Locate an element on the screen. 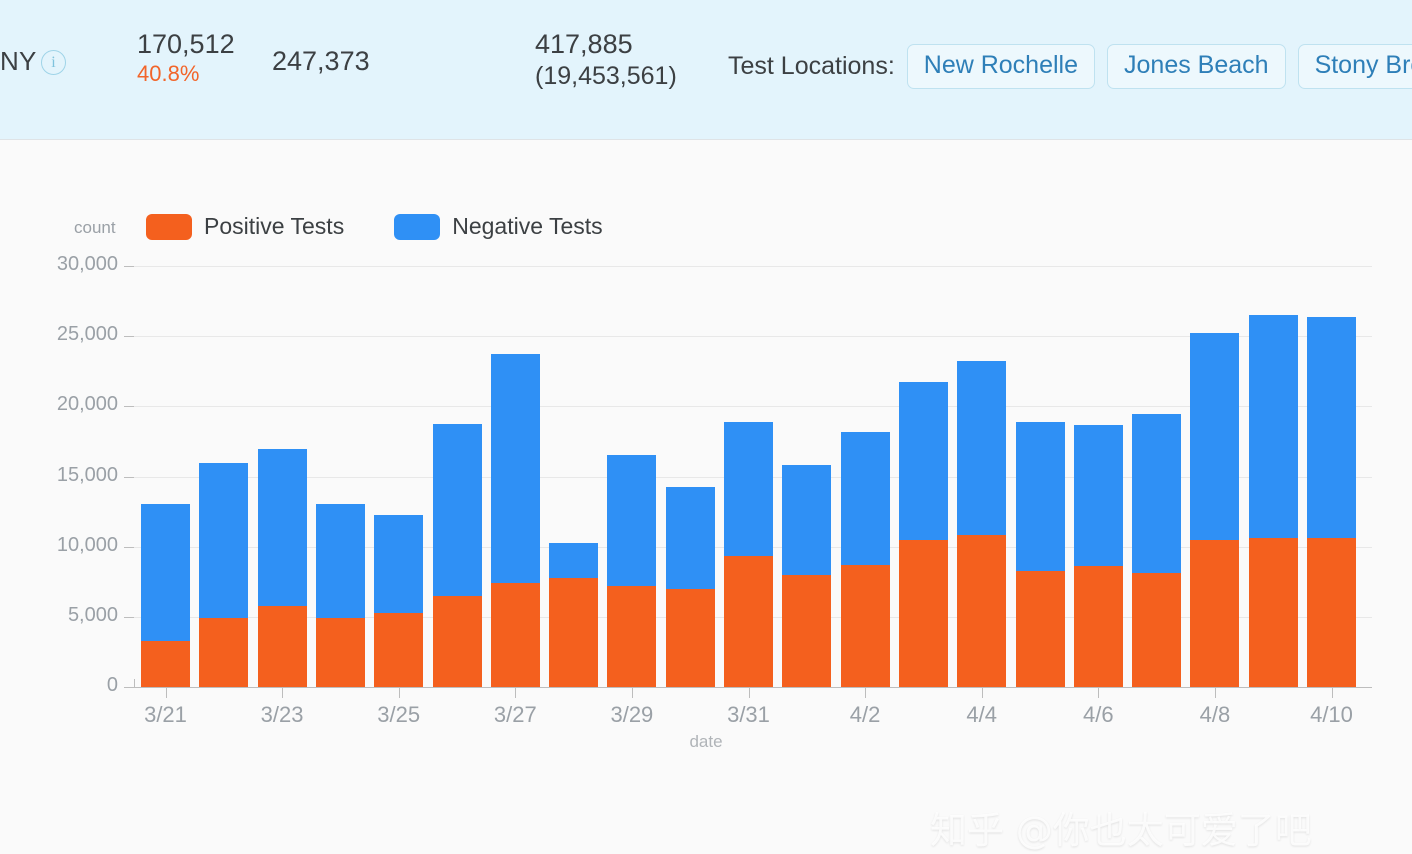 Image resolution: width=1412 pixels, height=854 pixels. x-axis-title: date is located at coordinates (706, 741).